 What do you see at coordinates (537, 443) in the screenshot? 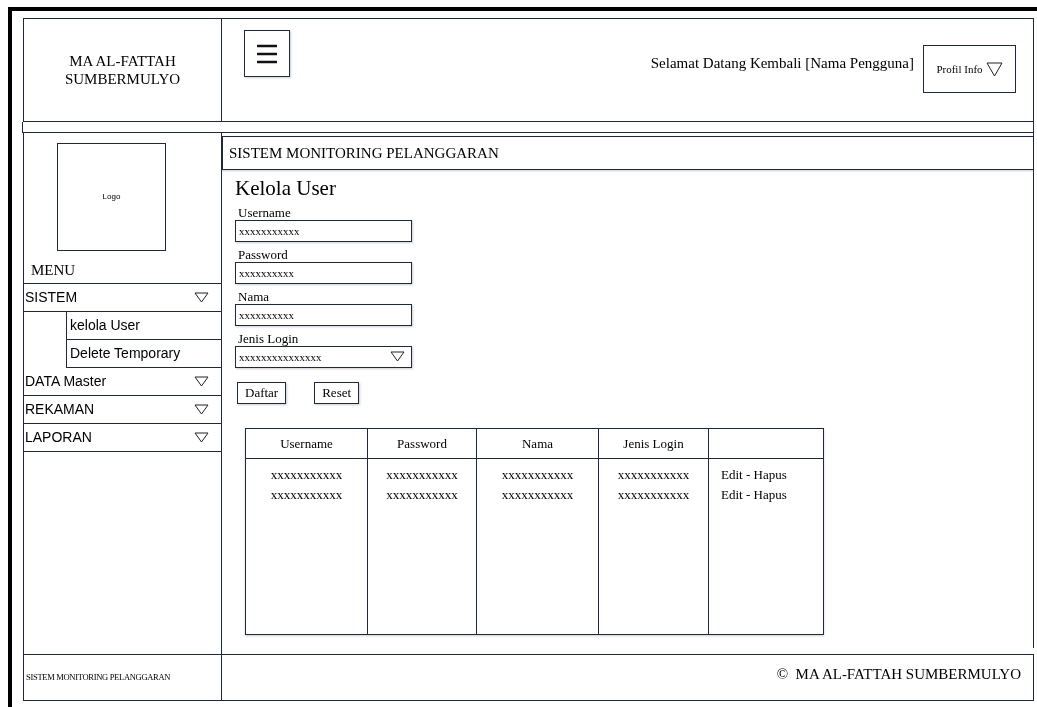
I see `column-header: Nama` at bounding box center [537, 443].